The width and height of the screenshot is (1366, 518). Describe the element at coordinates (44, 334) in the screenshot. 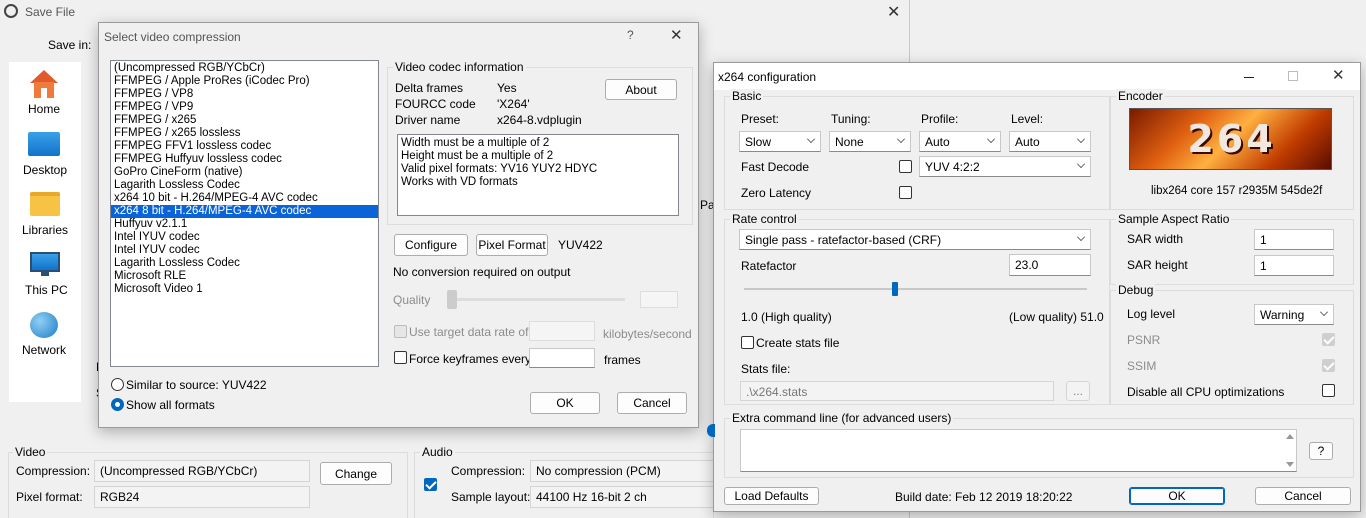

I see `nav-network: Network` at that location.